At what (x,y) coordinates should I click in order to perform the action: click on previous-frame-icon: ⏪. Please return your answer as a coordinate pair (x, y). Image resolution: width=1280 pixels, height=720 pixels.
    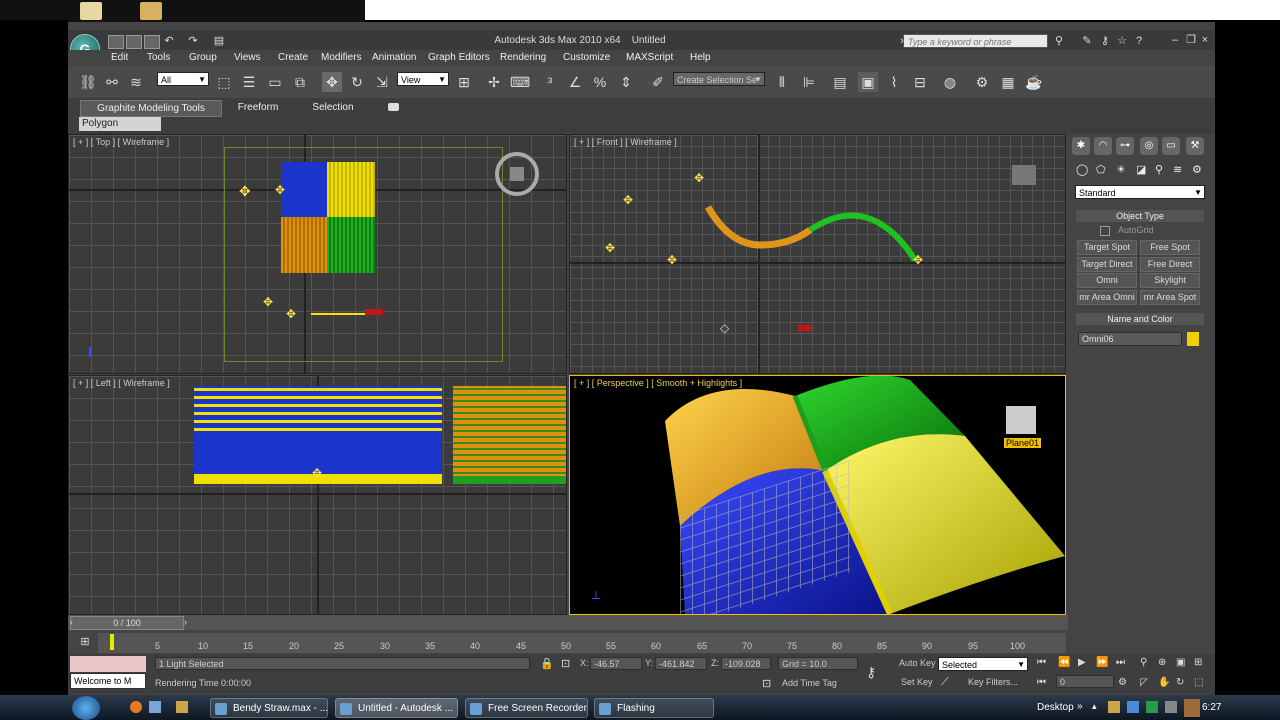
    Looking at the image, I should click on (1064, 662).